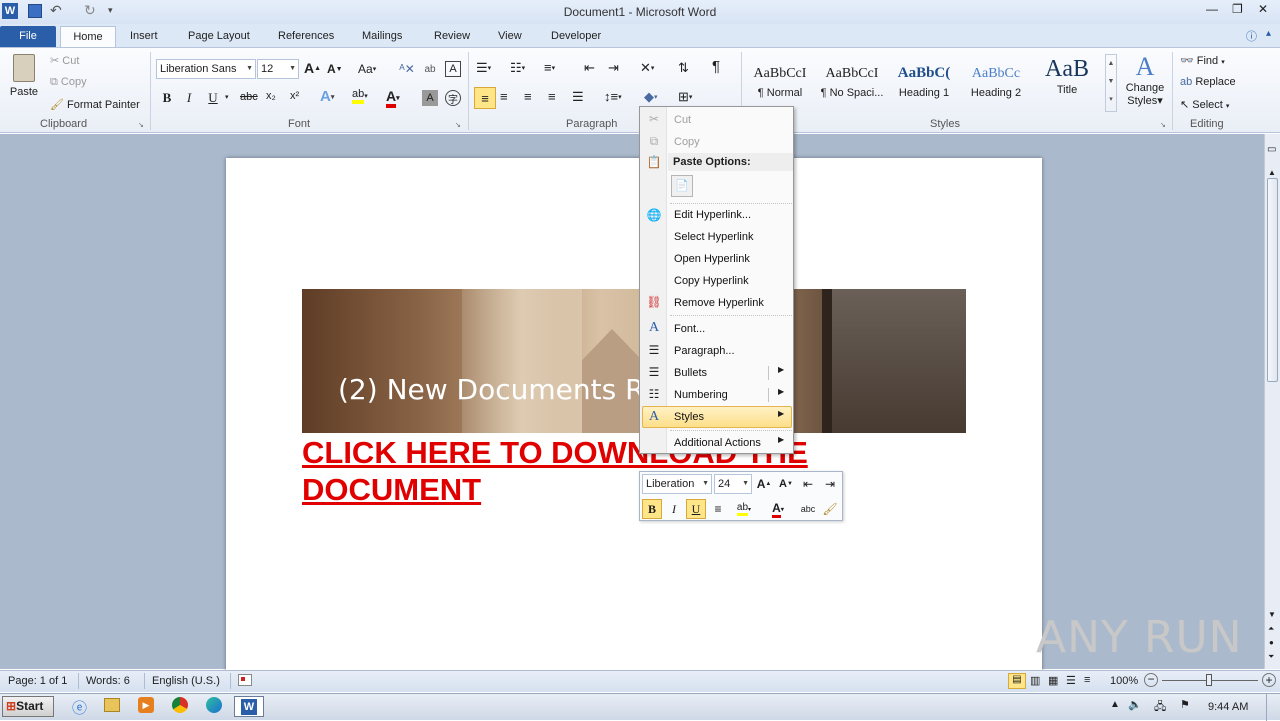  I want to click on document-image: (2) New Documents Re, so click(634, 361).